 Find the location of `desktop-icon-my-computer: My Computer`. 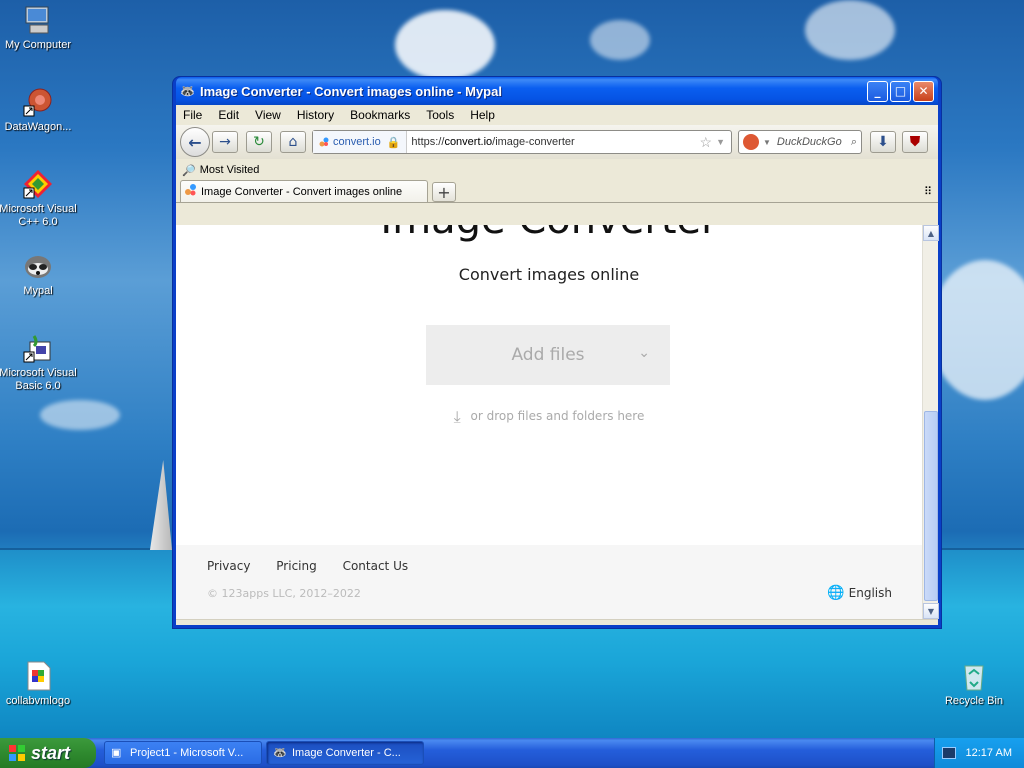

desktop-icon-my-computer: My Computer is located at coordinates (39, 28).